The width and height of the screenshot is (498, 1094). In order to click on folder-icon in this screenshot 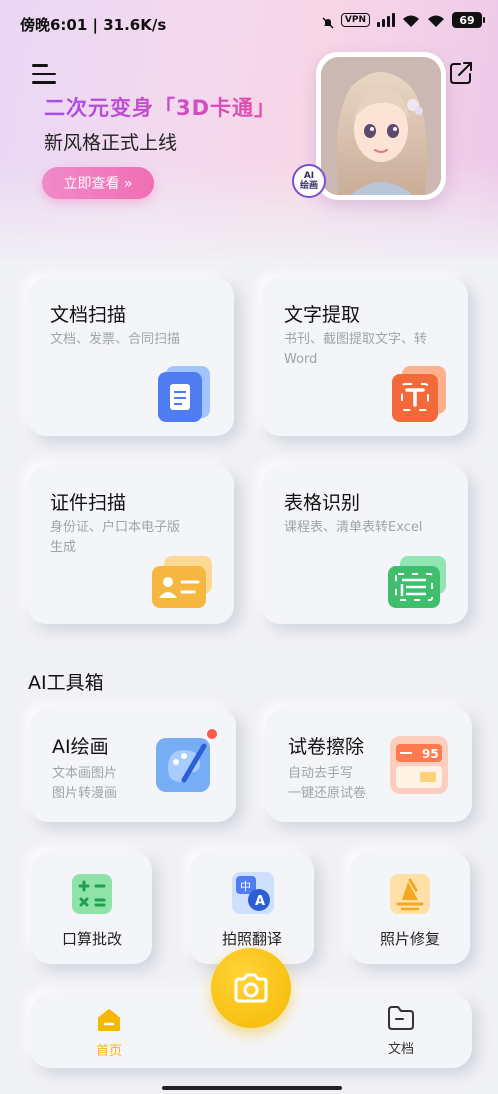, I will do `click(401, 1018)`.